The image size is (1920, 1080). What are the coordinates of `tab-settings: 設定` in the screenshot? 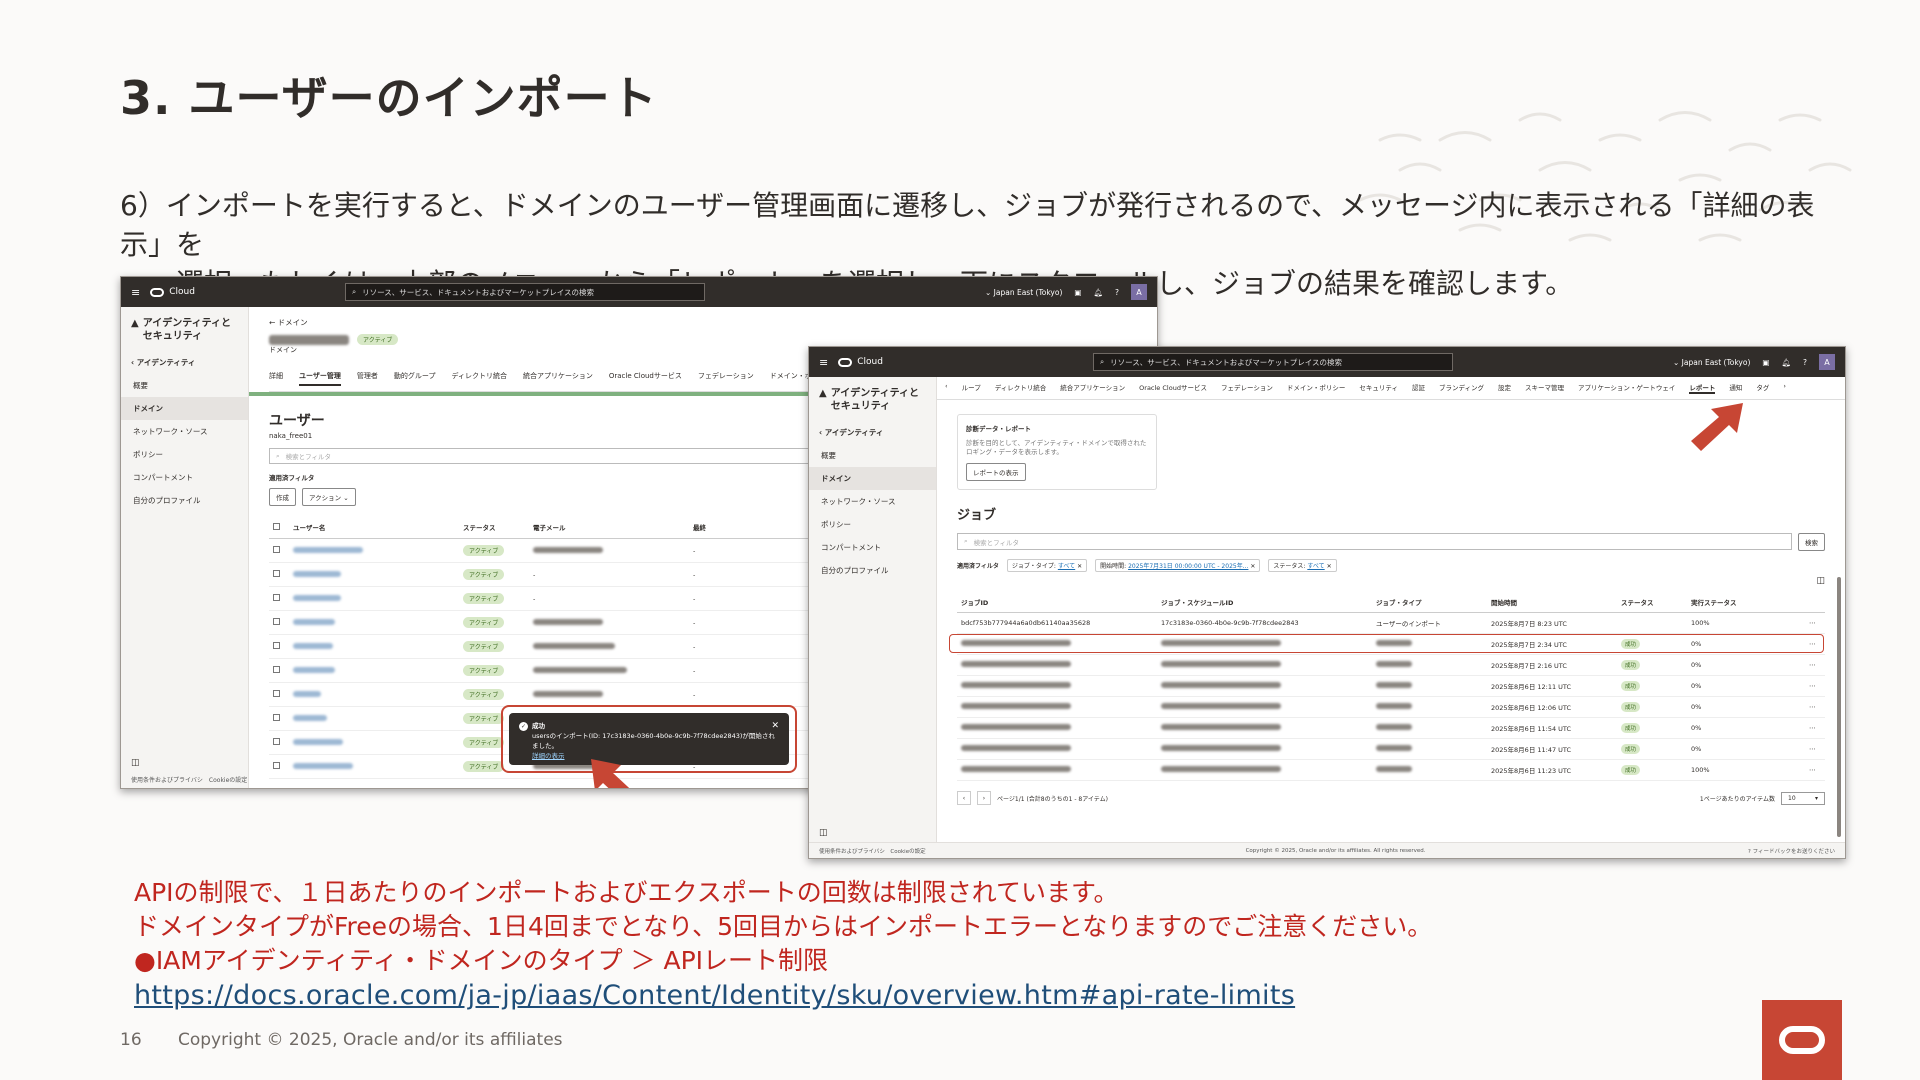 It's located at (1504, 388).